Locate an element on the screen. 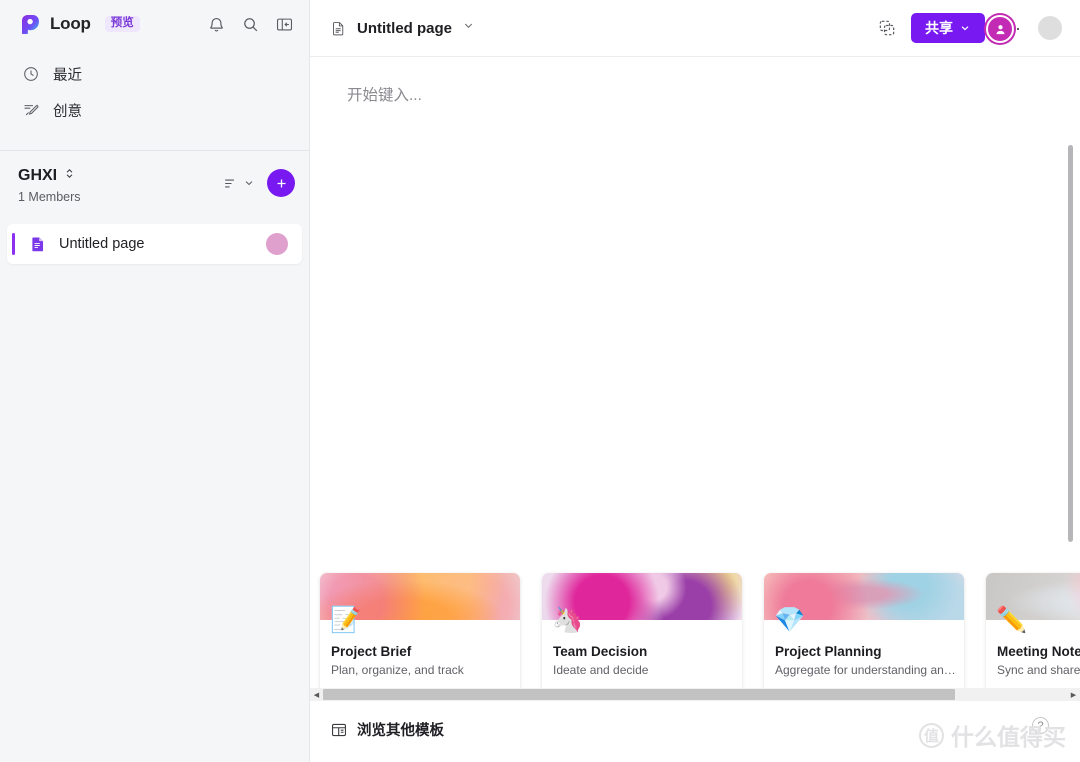 The width and height of the screenshot is (1080, 762). sidebar-header: Loop 预览 is located at coordinates (154, 24).